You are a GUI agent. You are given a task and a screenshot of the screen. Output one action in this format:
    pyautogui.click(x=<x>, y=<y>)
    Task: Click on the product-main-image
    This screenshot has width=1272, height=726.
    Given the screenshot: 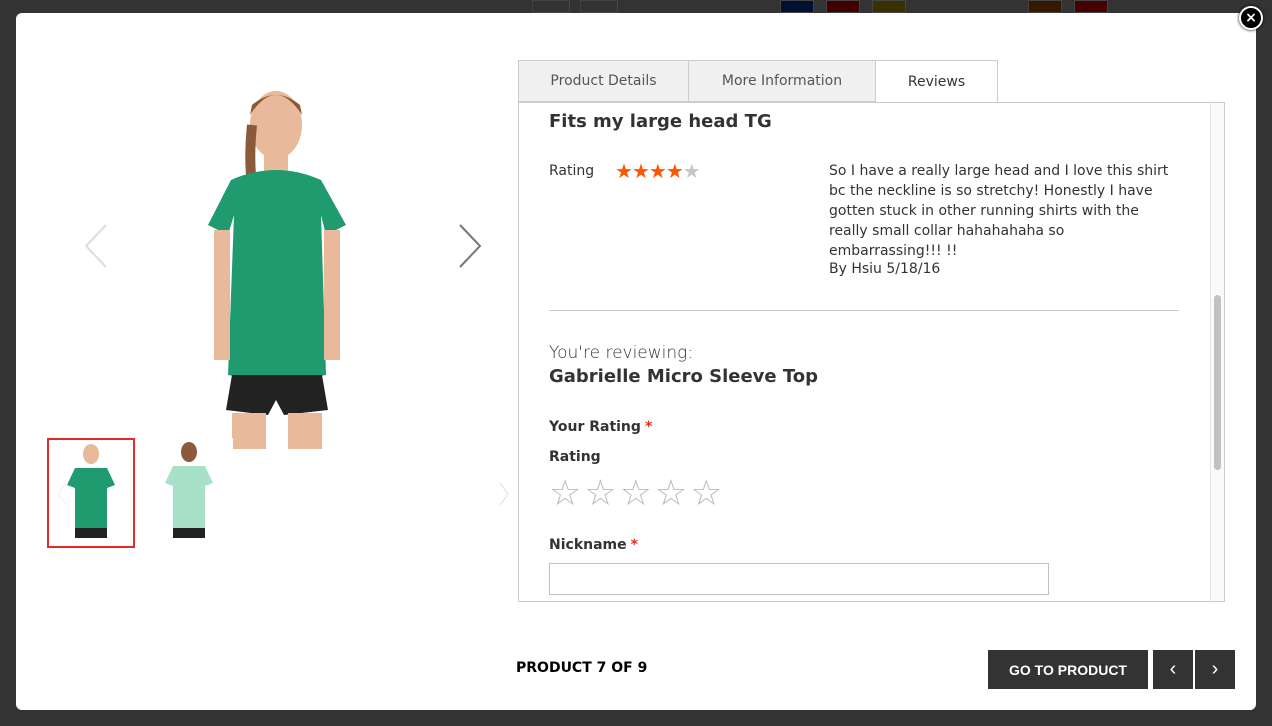 What is the action you would take?
    pyautogui.click(x=277, y=270)
    